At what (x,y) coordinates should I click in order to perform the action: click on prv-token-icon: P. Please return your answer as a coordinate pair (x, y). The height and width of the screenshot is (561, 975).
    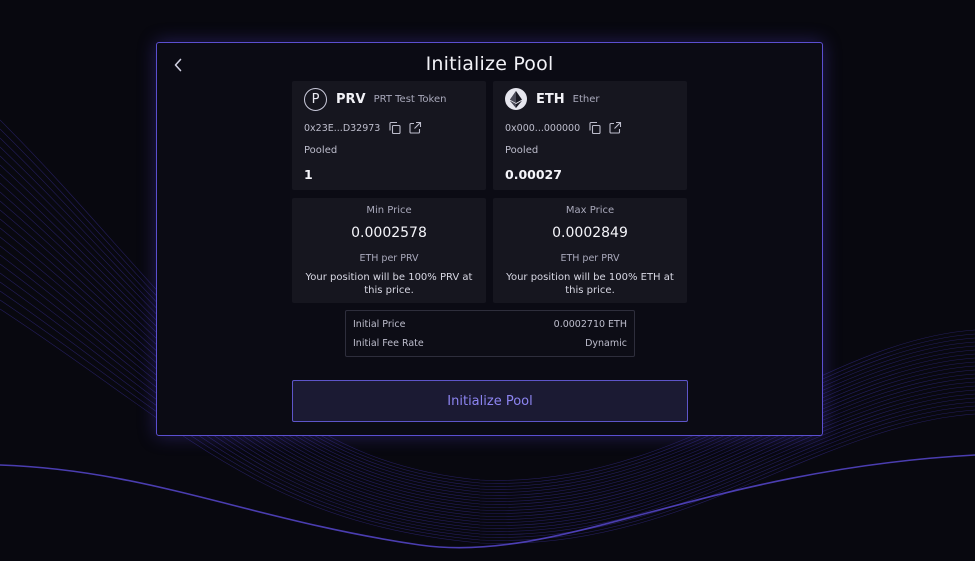
    Looking at the image, I should click on (315, 99).